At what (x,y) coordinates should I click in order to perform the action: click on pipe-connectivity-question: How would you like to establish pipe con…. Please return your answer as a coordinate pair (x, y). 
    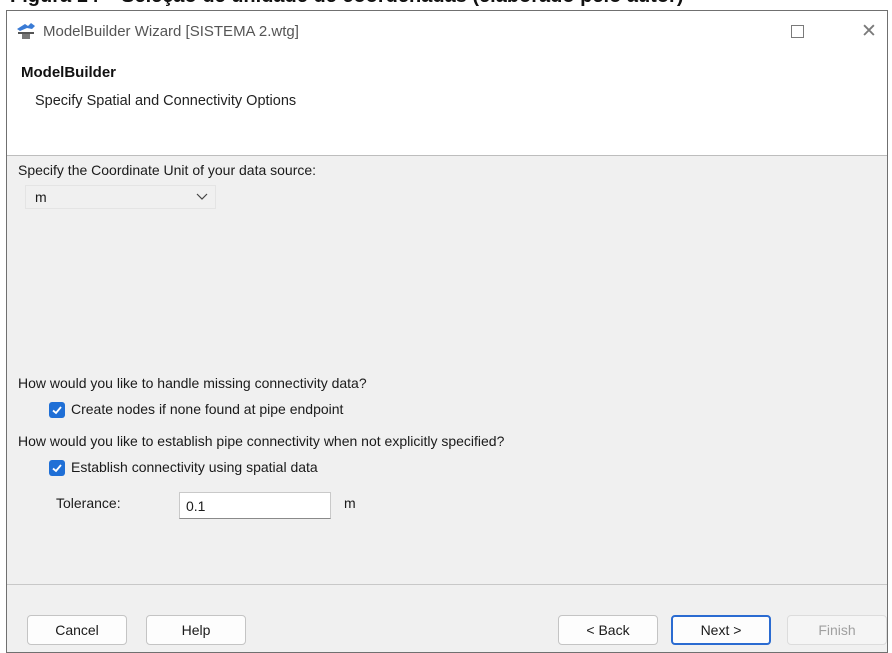
    Looking at the image, I should click on (261, 441).